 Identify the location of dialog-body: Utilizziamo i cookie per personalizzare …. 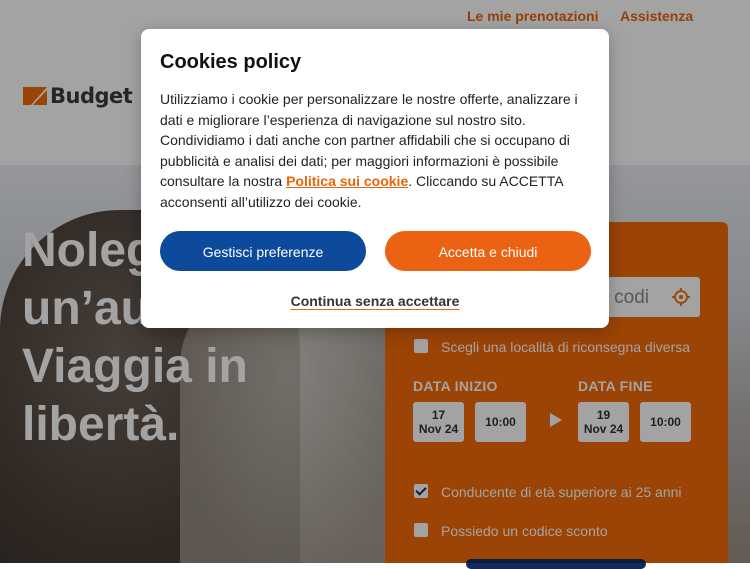
(375, 150).